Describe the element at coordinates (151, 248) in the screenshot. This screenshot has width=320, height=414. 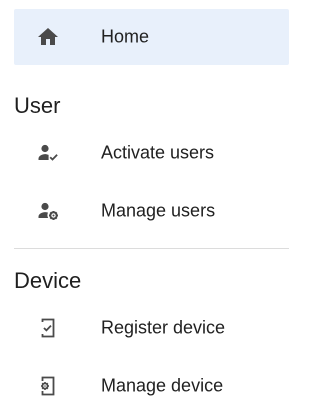
I see `section-divider` at that location.